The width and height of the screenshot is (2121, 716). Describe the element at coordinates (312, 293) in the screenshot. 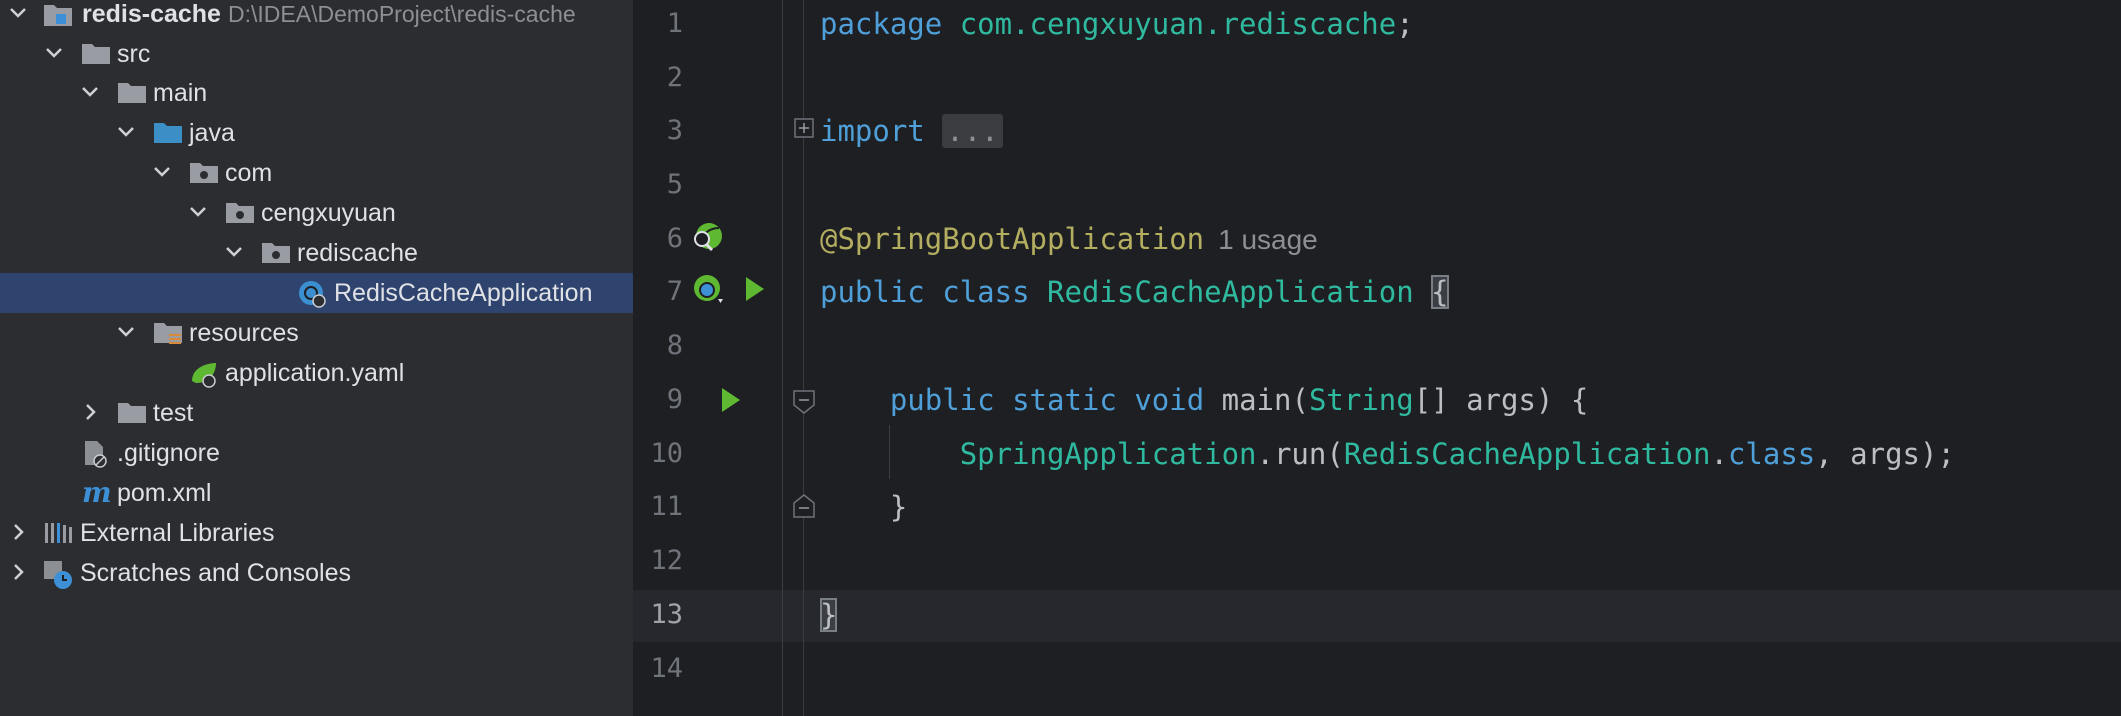

I see `spring-boot-class-icon` at that location.